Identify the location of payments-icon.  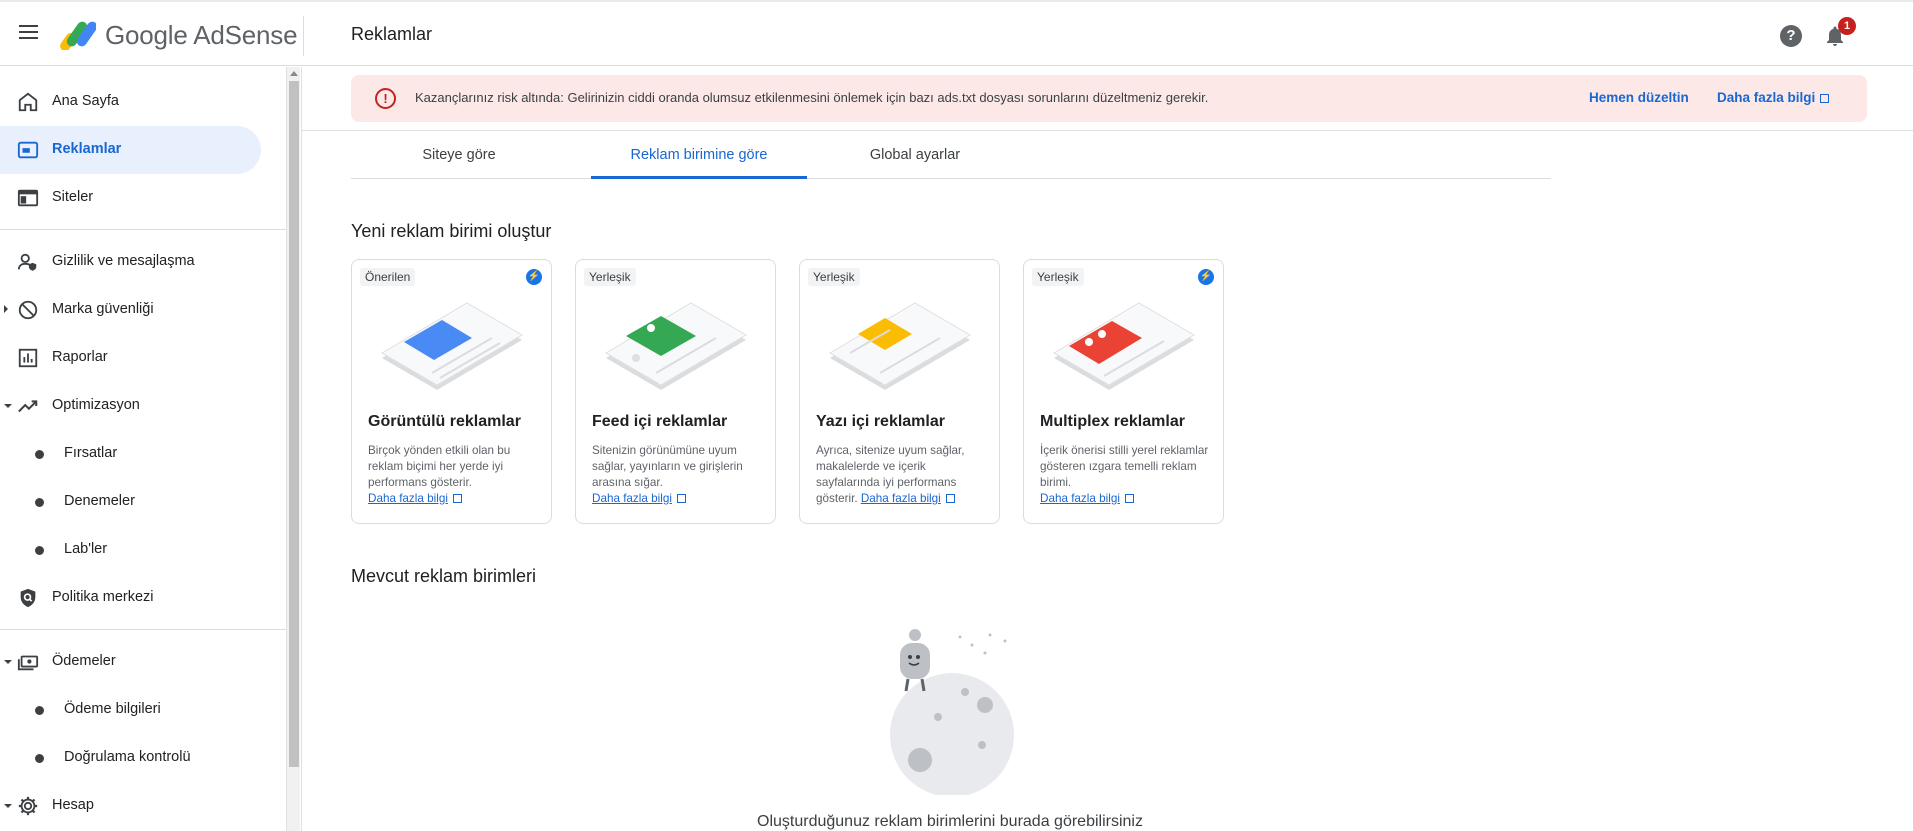
(28, 663).